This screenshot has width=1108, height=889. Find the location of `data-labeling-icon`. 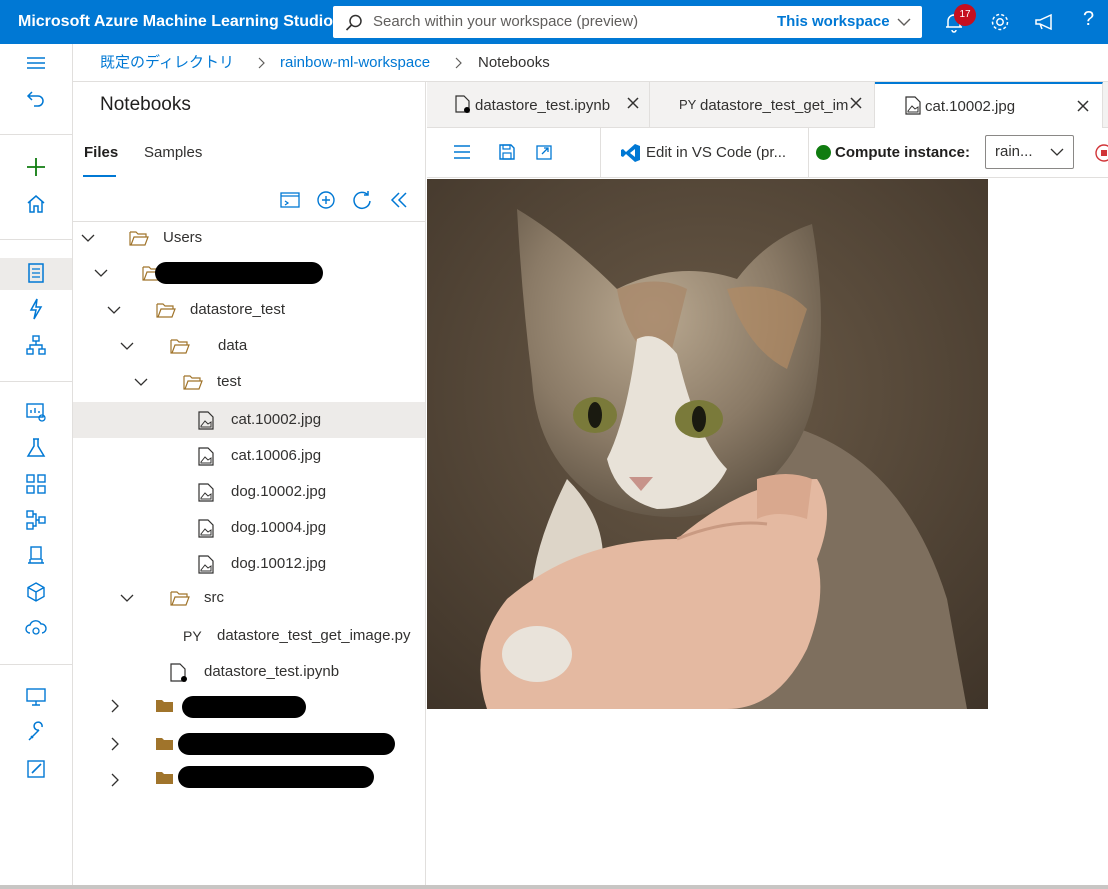

data-labeling-icon is located at coordinates (36, 769).